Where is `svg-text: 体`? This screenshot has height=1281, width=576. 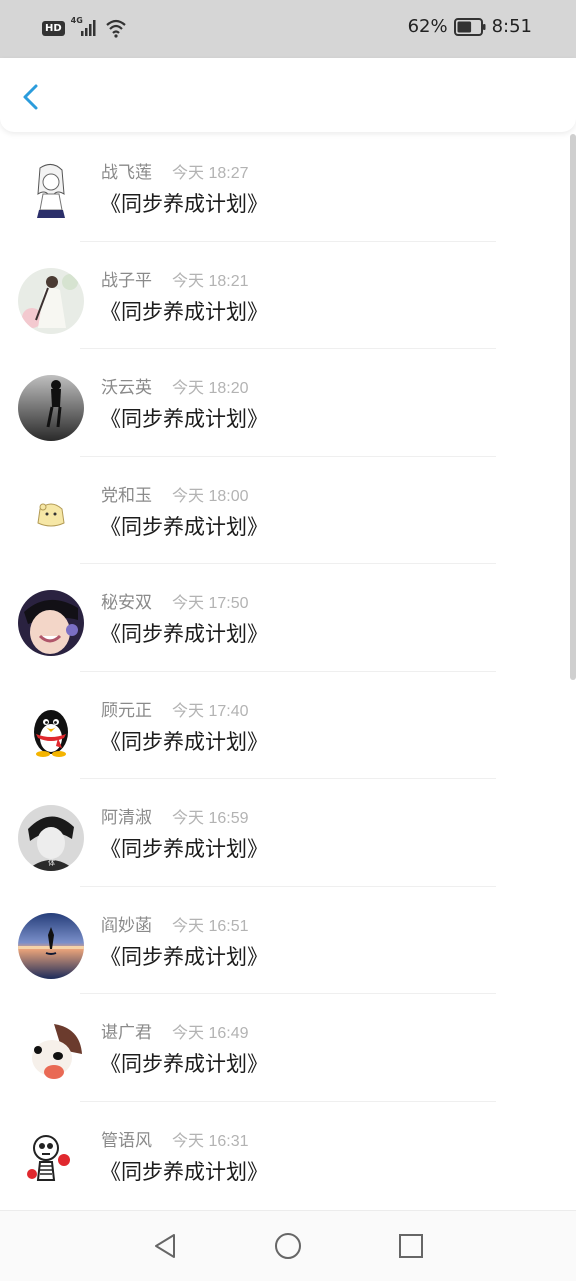
svg-text: 体 is located at coordinates (51, 862).